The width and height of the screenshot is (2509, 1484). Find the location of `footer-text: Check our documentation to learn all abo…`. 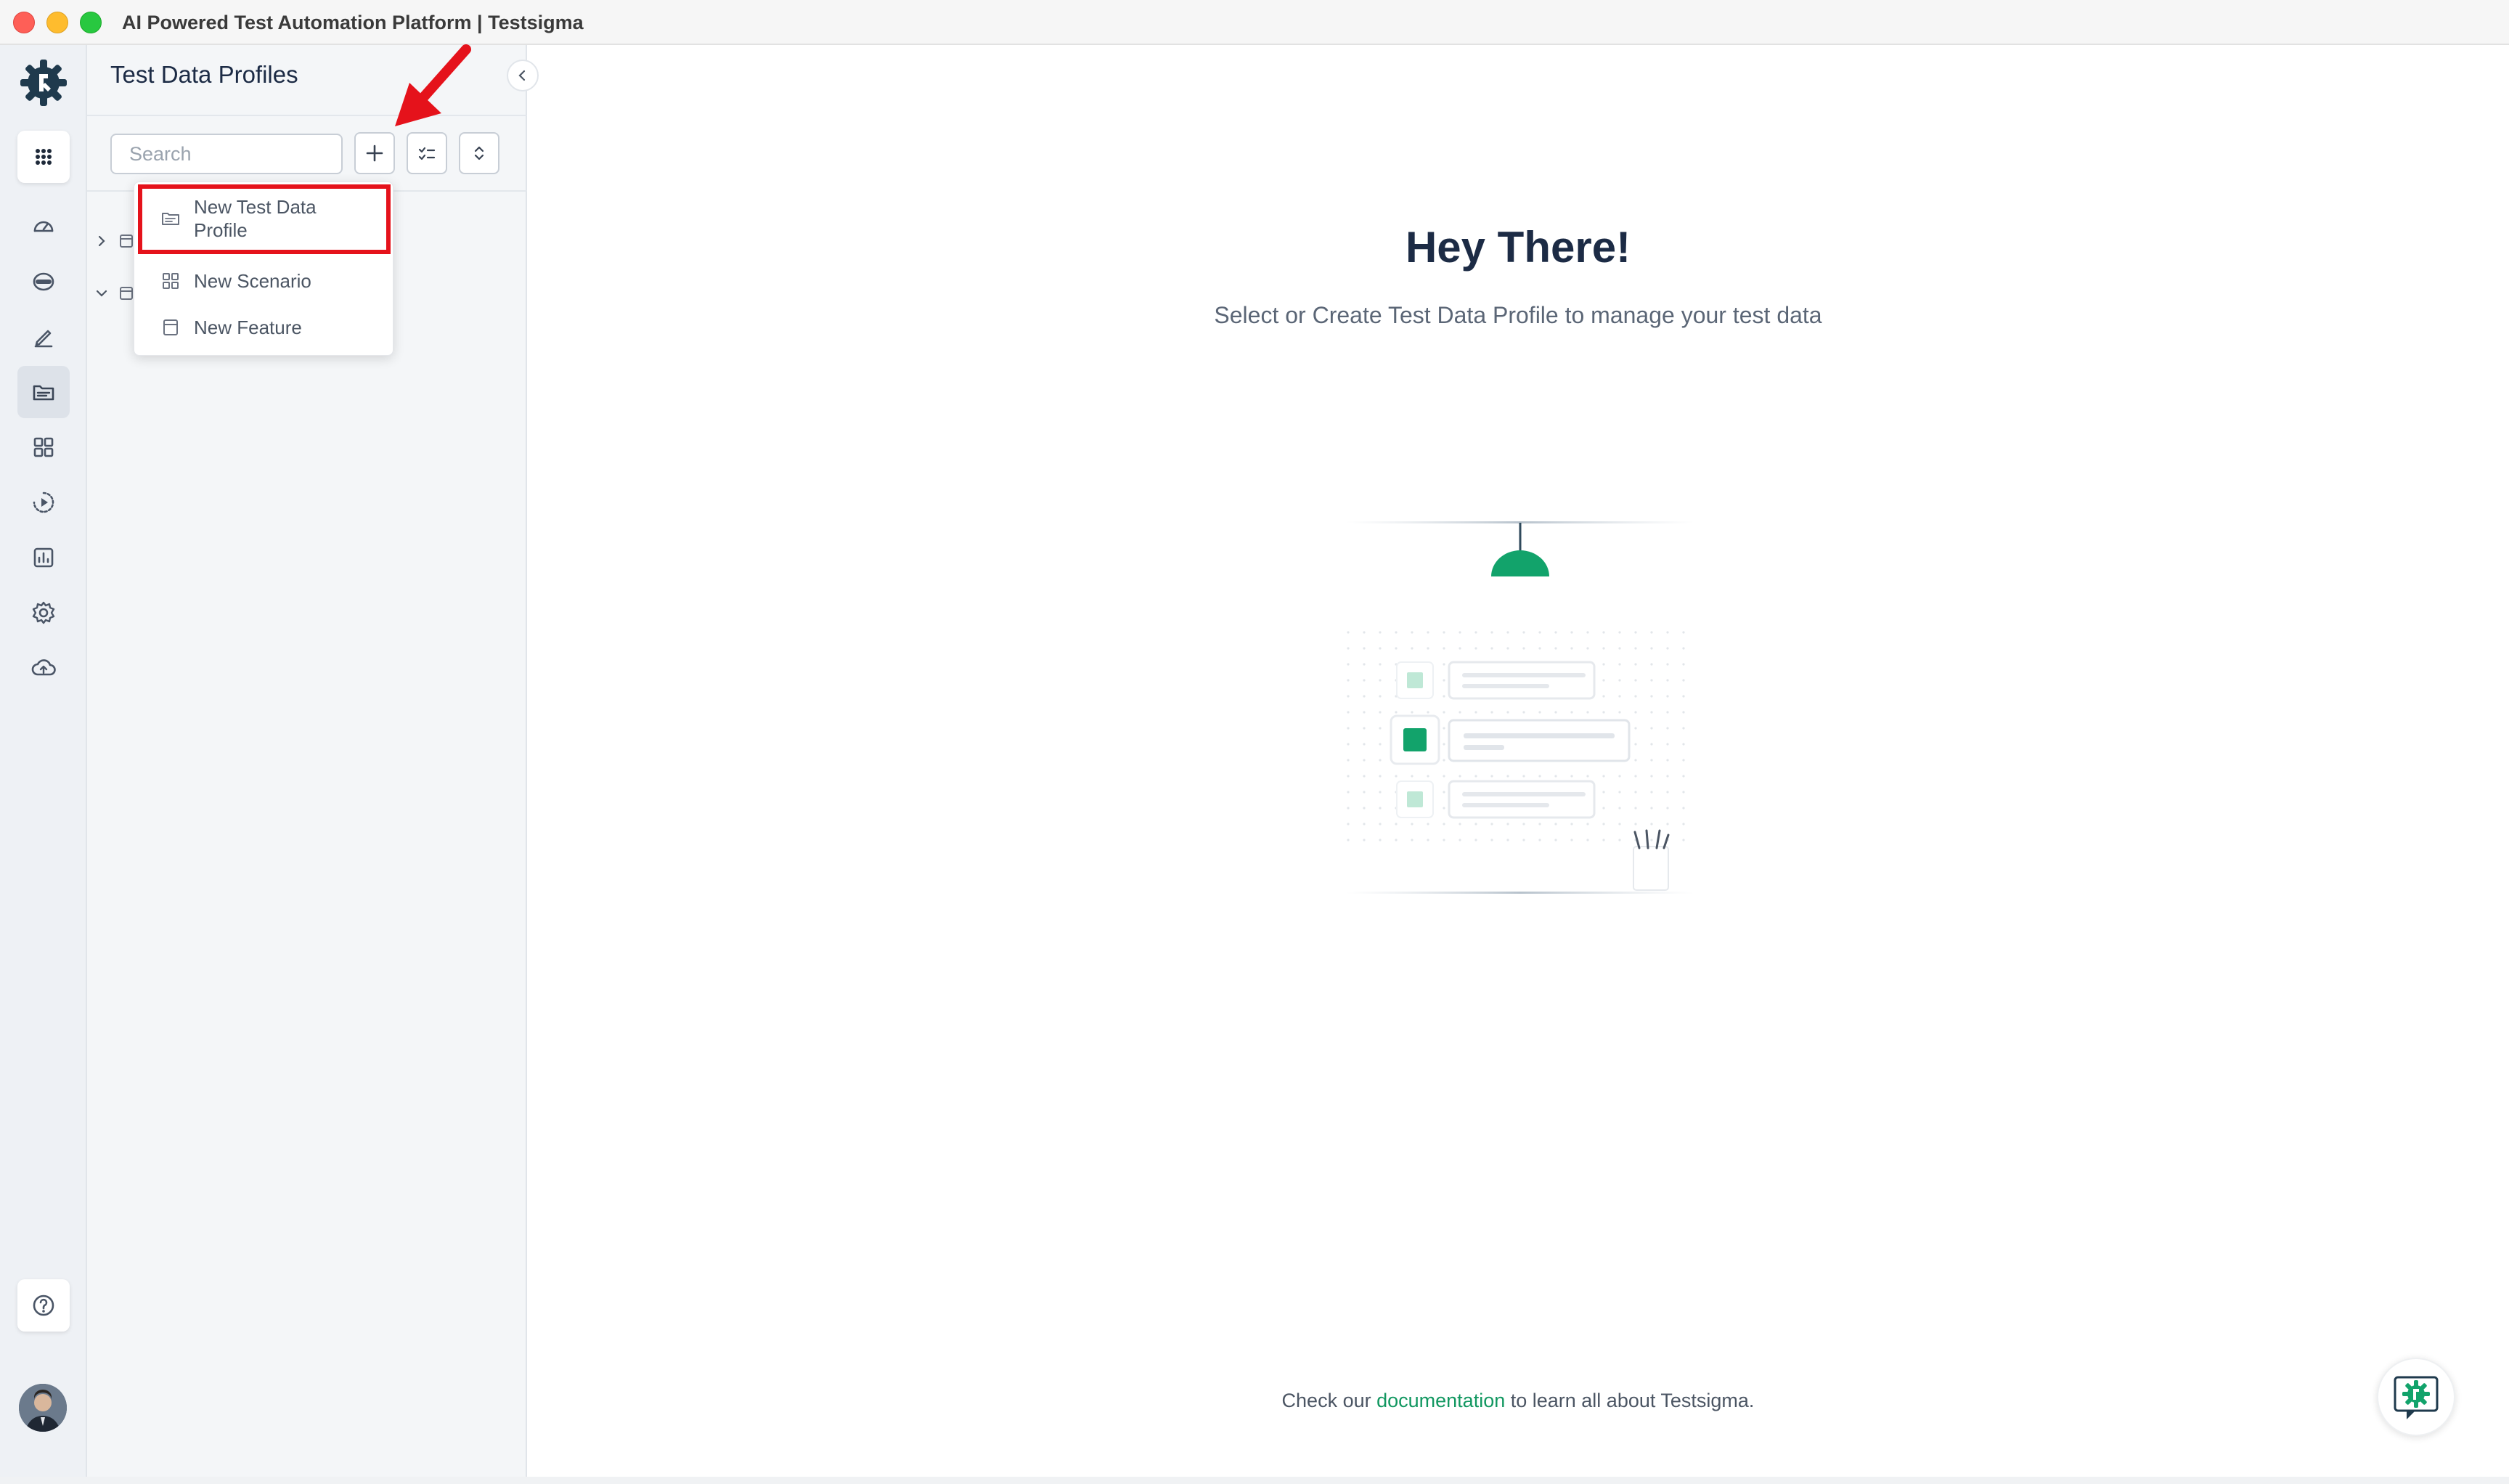

footer-text: Check our documentation to learn all abo… is located at coordinates (1518, 1401).